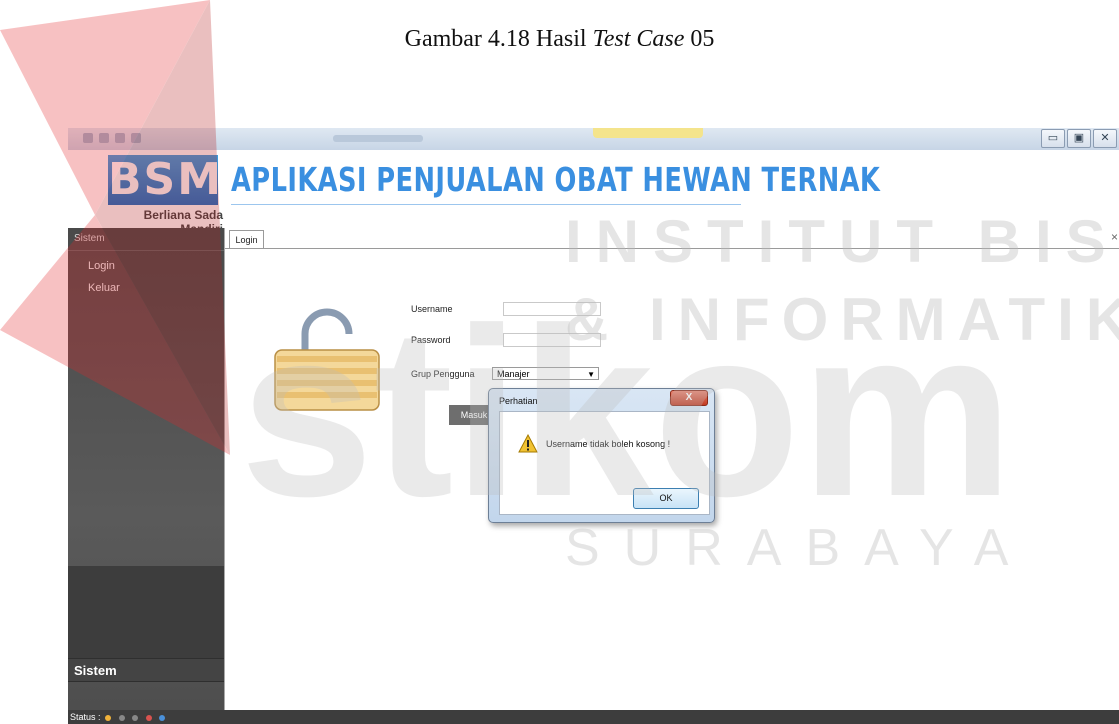 This screenshot has width=1119, height=724. What do you see at coordinates (327, 359) in the screenshot?
I see `padlock-icon` at bounding box center [327, 359].